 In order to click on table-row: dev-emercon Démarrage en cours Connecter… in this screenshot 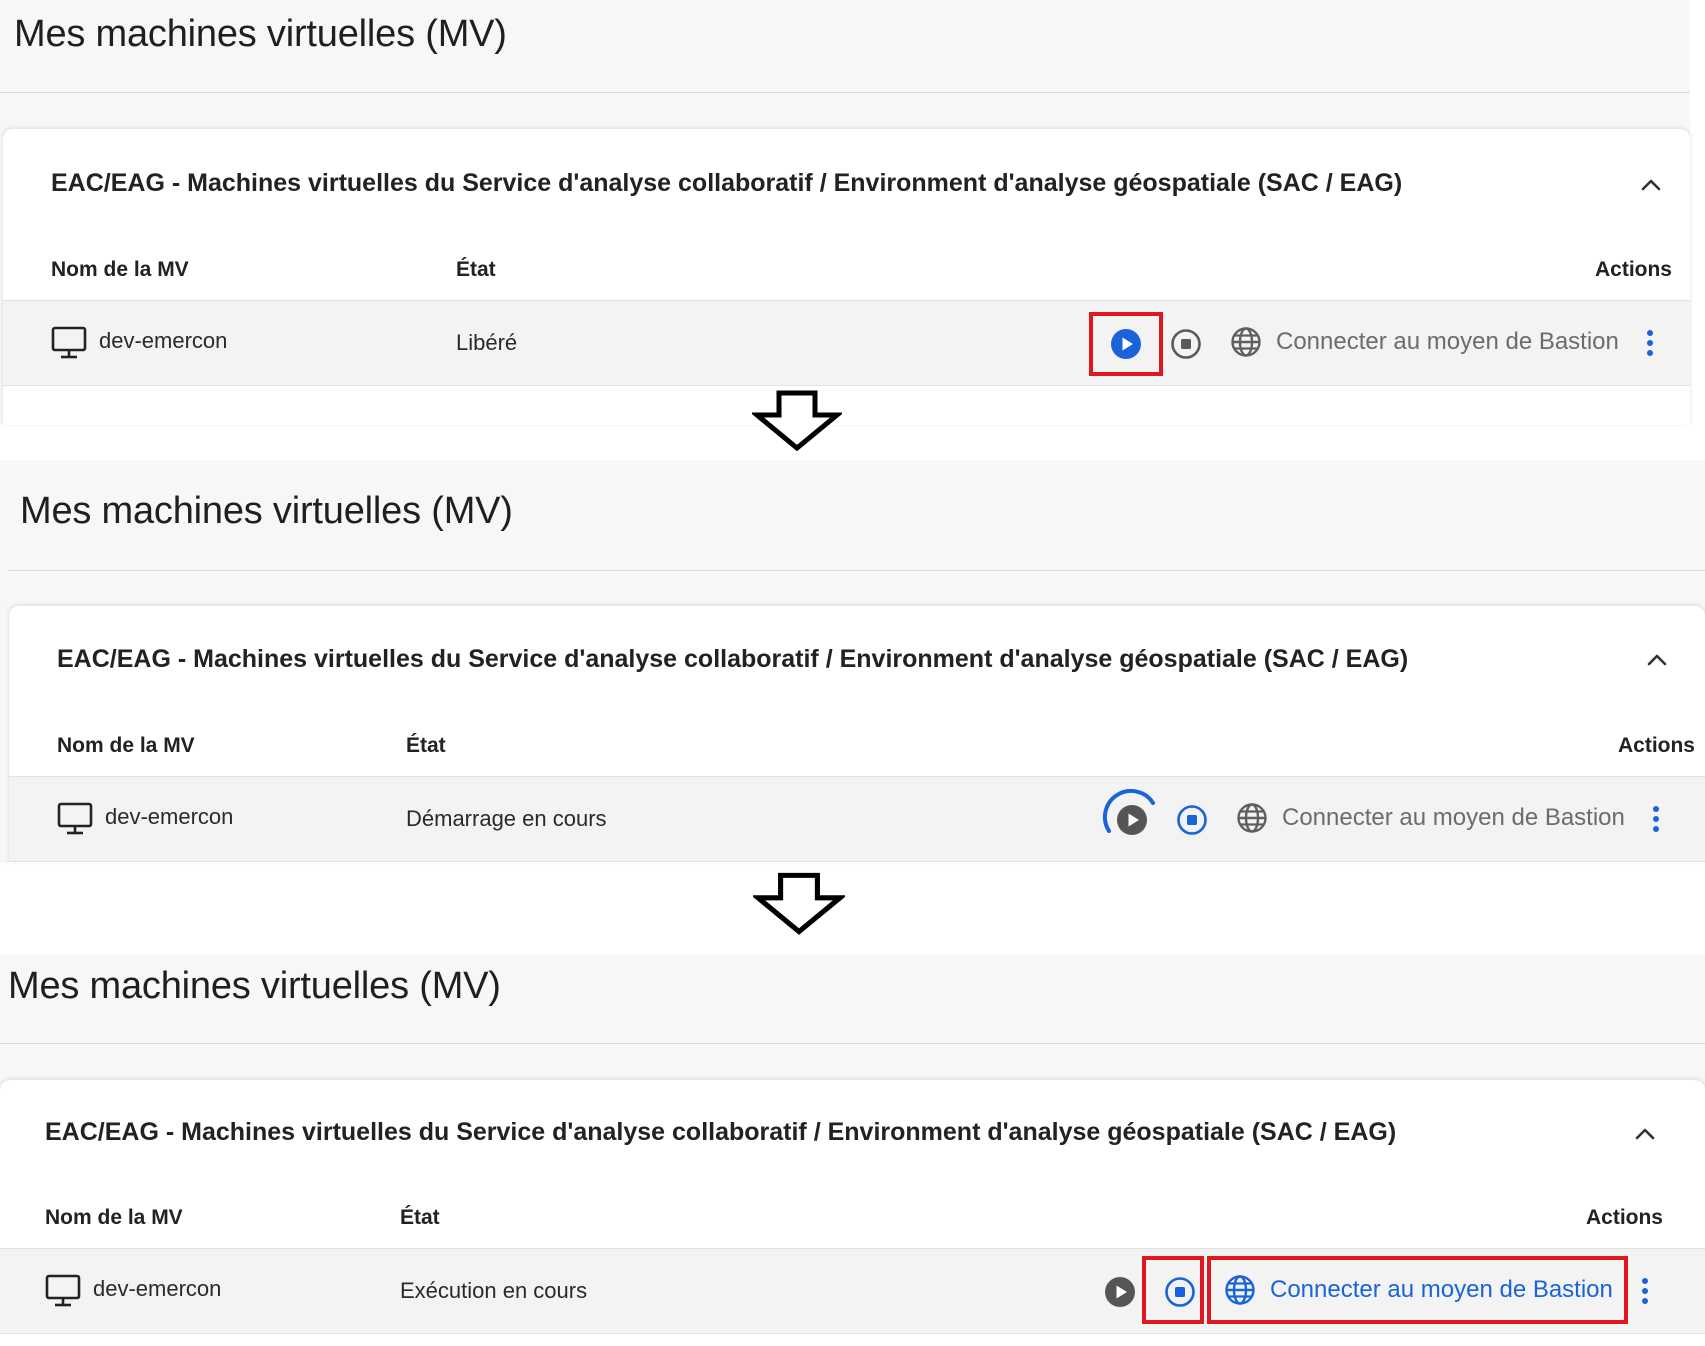, I will do `click(857, 819)`.